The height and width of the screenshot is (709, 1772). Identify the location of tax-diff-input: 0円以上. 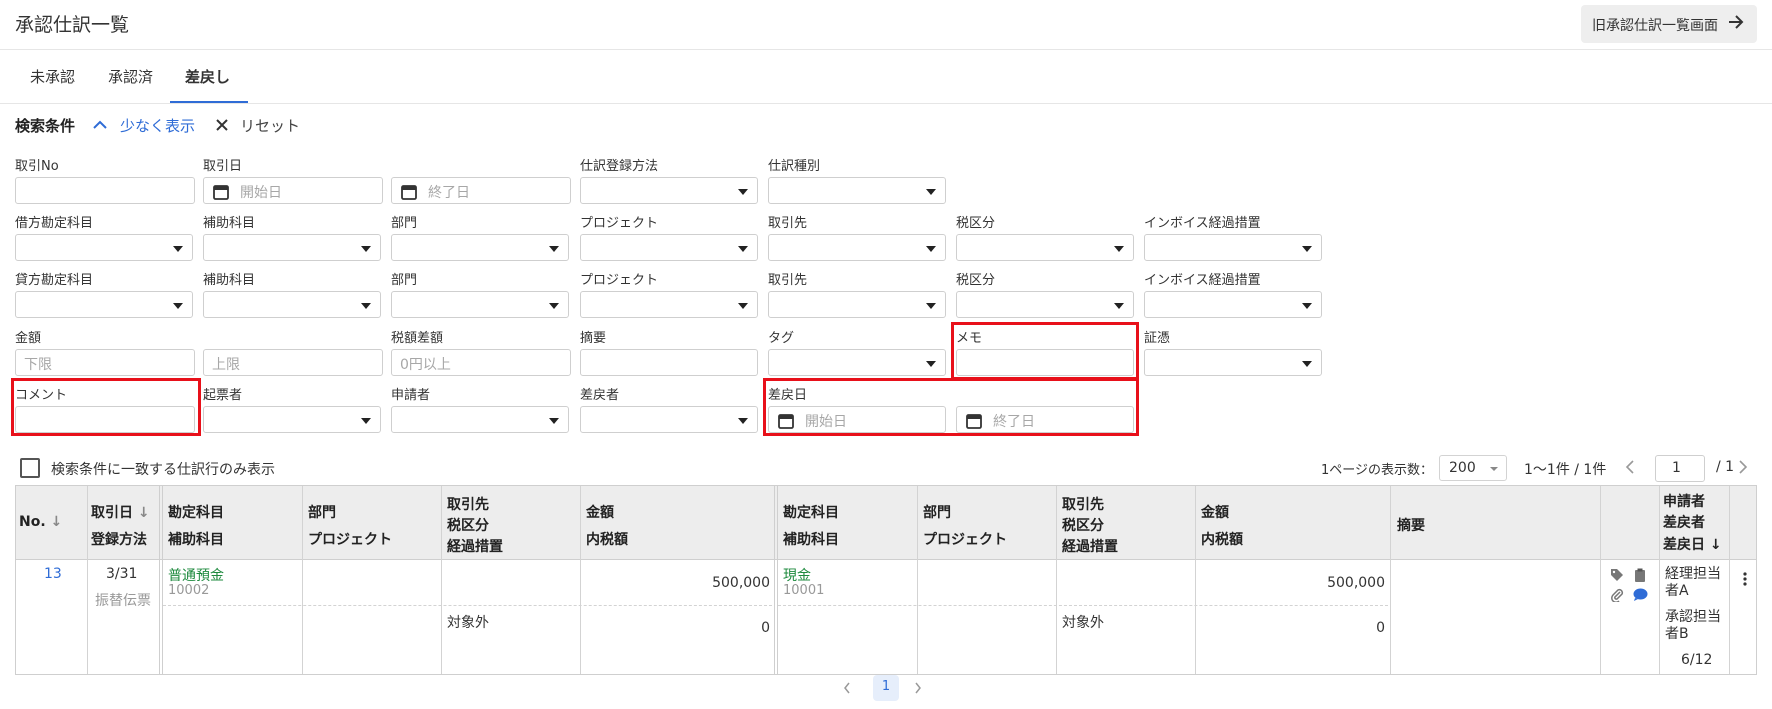
(481, 362).